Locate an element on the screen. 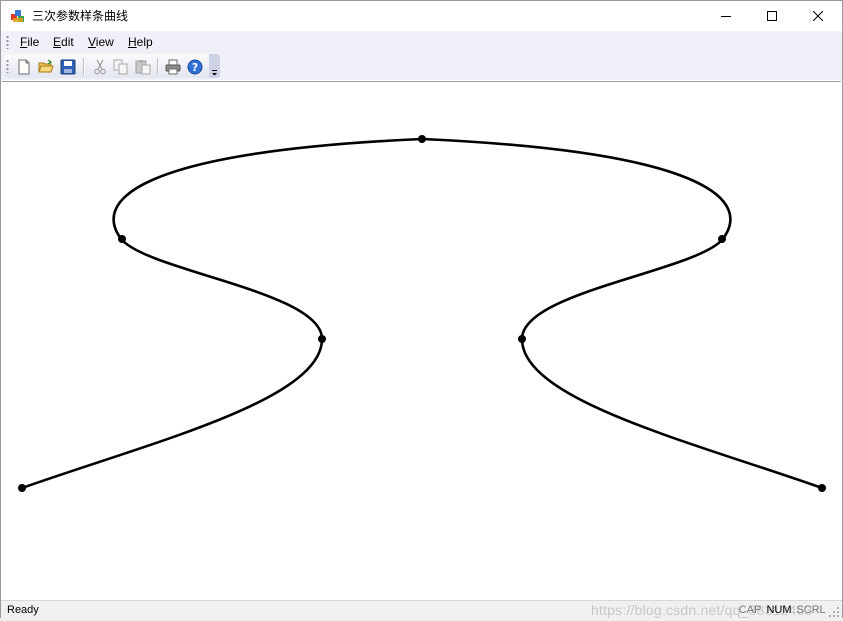 The width and height of the screenshot is (843, 621). help-button: ? is located at coordinates (194, 66).